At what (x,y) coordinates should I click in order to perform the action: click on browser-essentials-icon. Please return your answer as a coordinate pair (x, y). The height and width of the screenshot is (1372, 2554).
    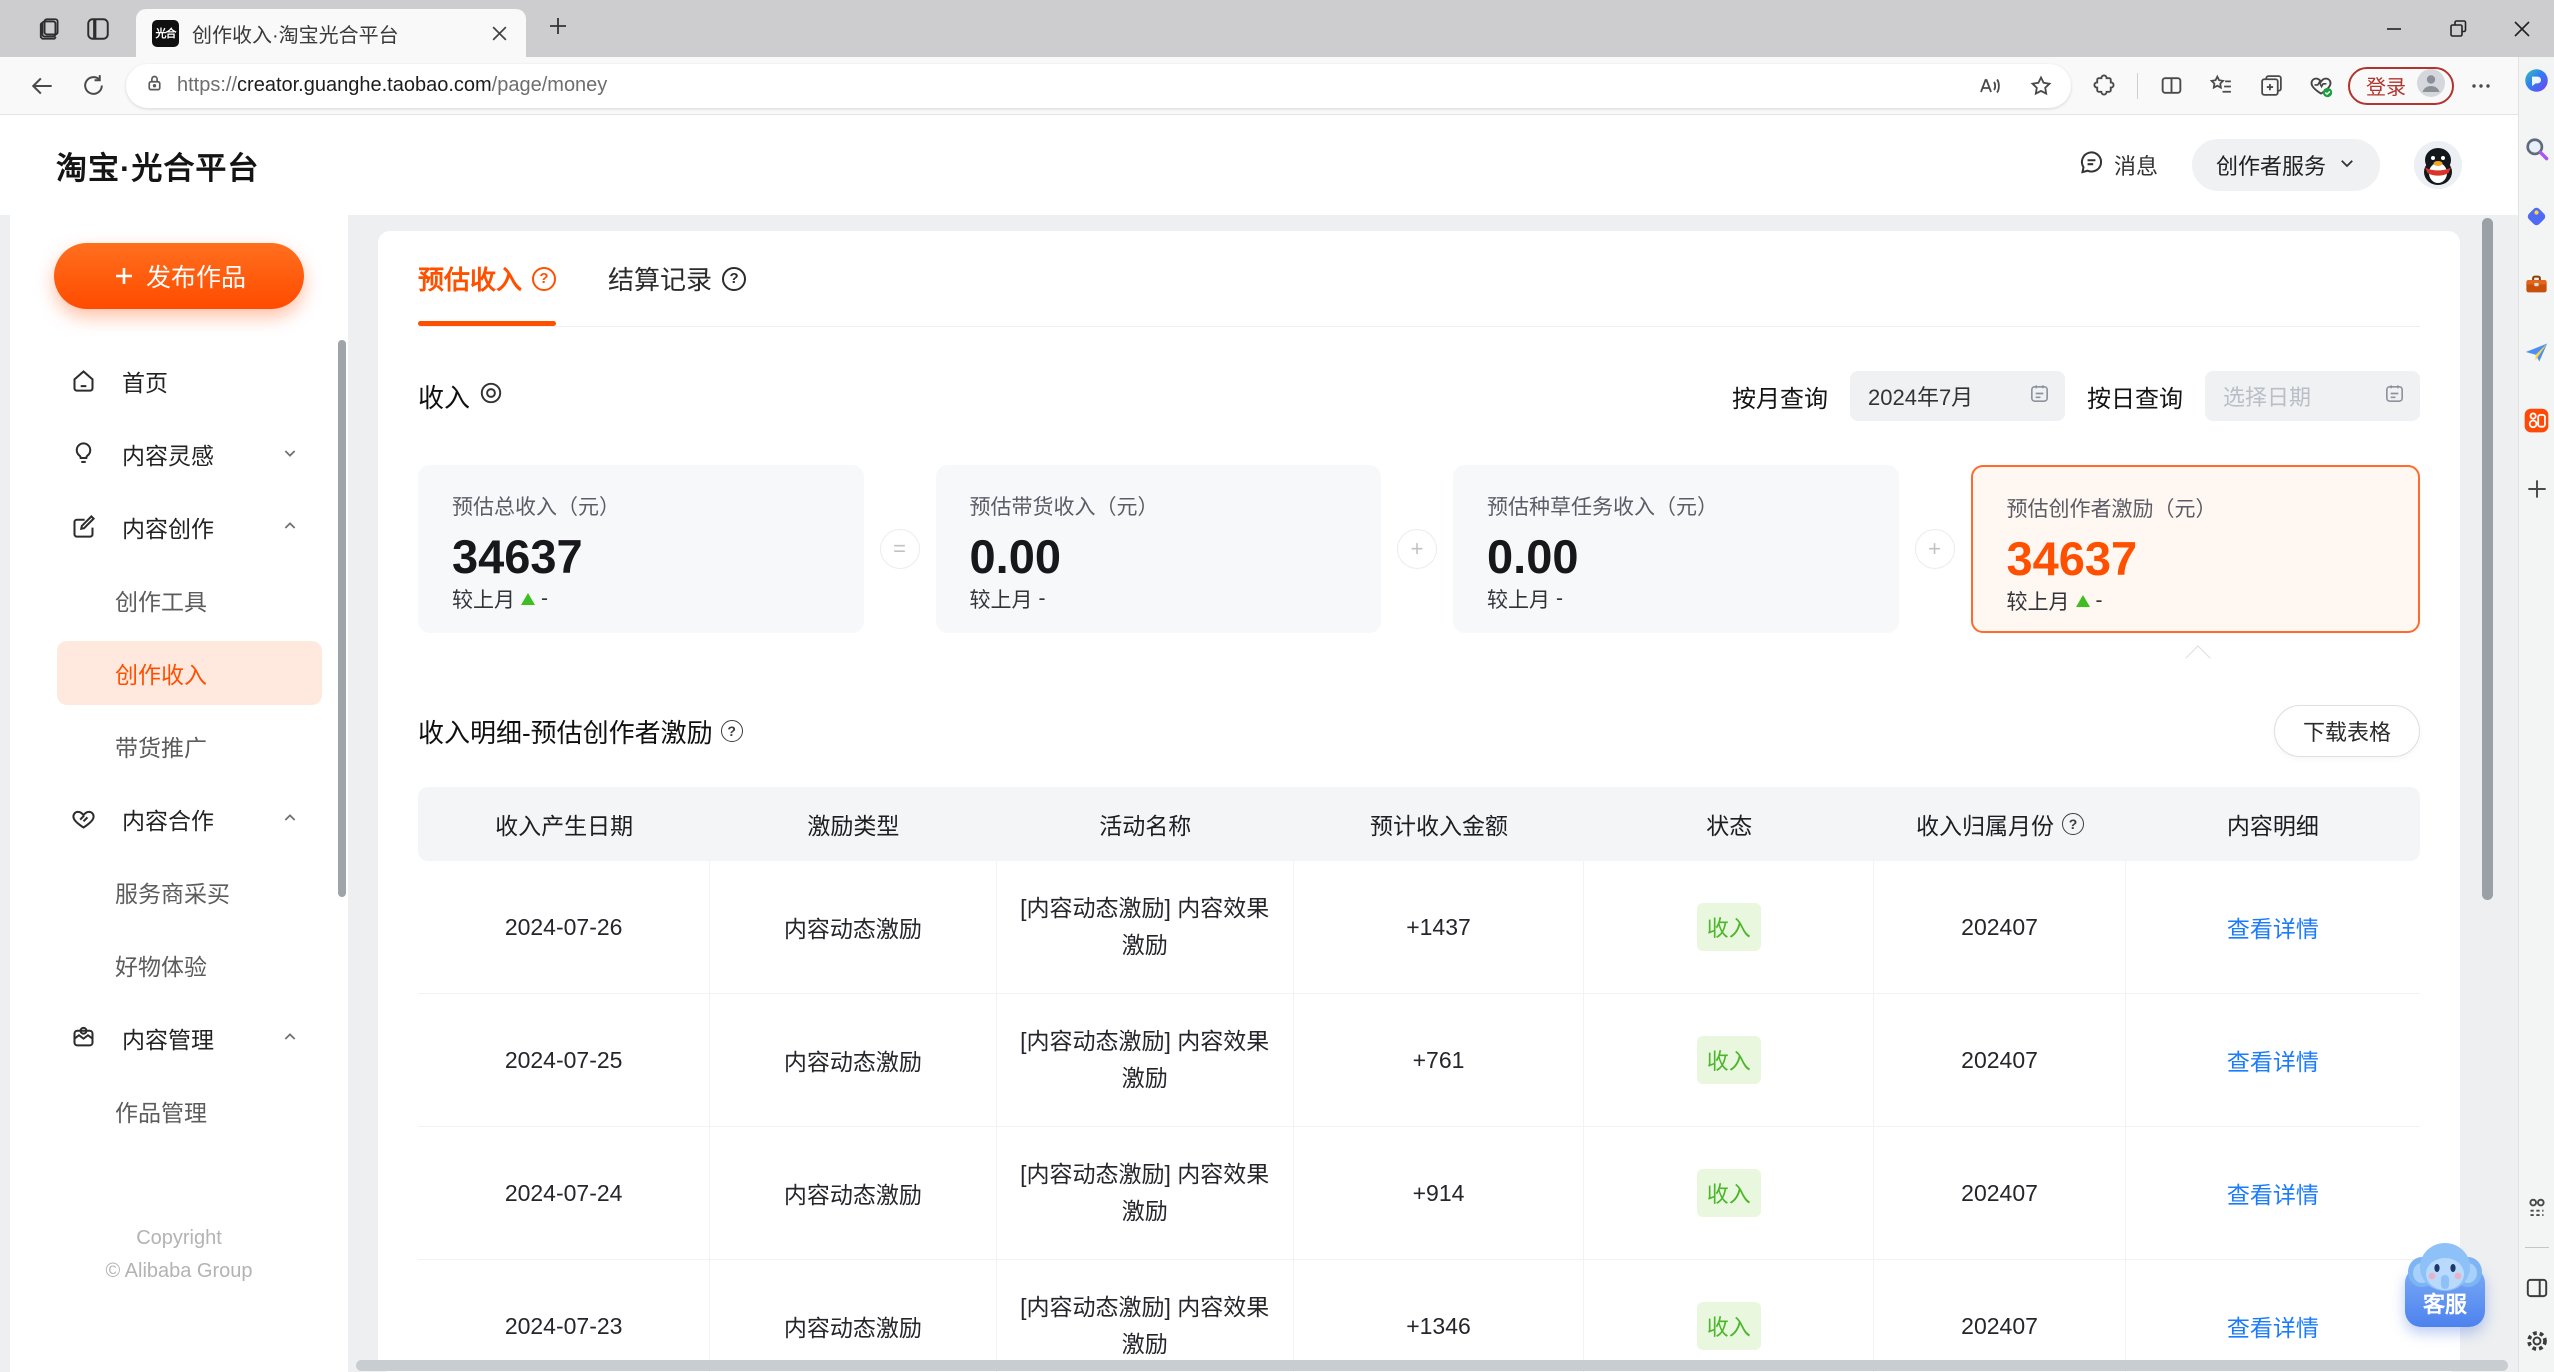
    Looking at the image, I should click on (2321, 86).